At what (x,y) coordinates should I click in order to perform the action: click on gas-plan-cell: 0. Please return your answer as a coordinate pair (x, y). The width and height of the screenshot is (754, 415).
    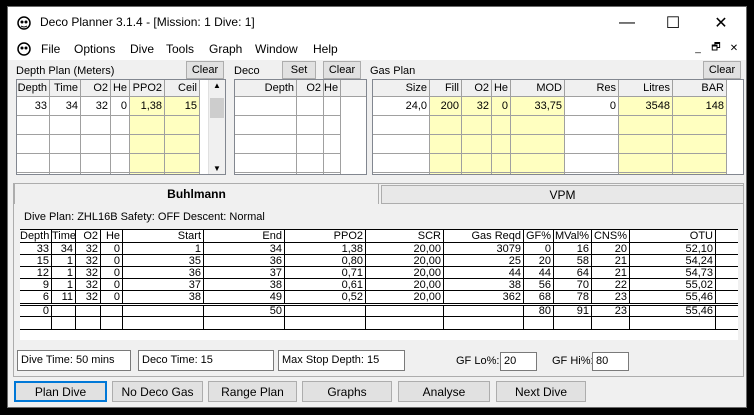
    Looking at the image, I should click on (592, 106).